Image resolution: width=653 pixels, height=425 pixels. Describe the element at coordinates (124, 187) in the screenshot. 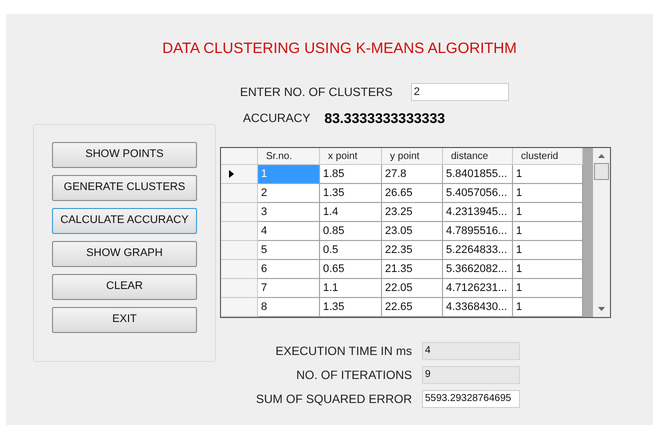

I see `action-button: GENERATE CLUSTERS` at that location.